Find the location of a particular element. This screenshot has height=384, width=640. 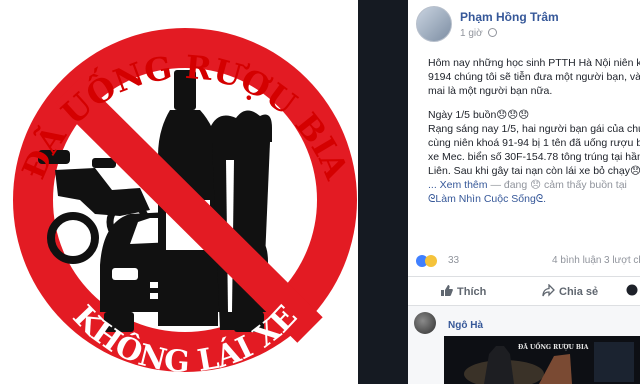

post-meta: 1 giờ is located at coordinates (479, 33).